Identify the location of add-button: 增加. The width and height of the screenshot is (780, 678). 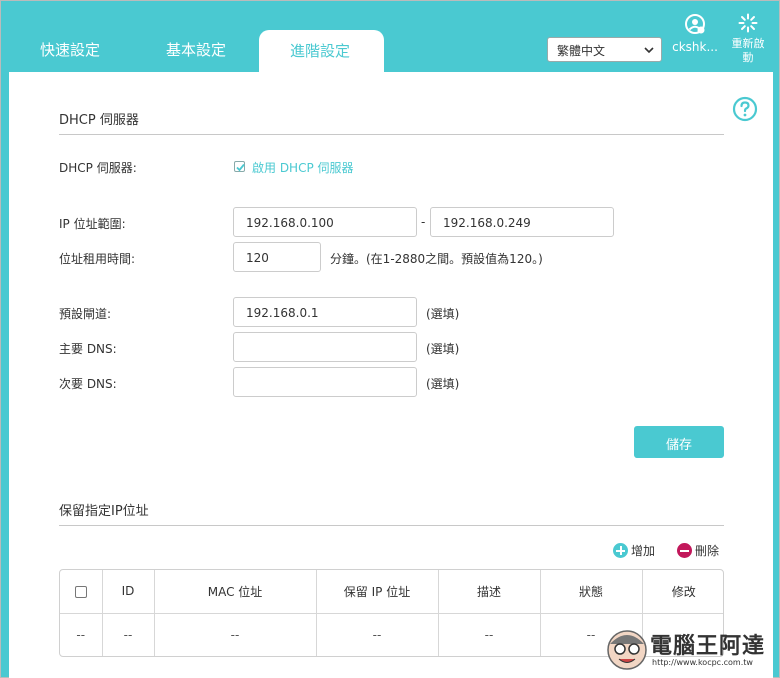
(634, 550).